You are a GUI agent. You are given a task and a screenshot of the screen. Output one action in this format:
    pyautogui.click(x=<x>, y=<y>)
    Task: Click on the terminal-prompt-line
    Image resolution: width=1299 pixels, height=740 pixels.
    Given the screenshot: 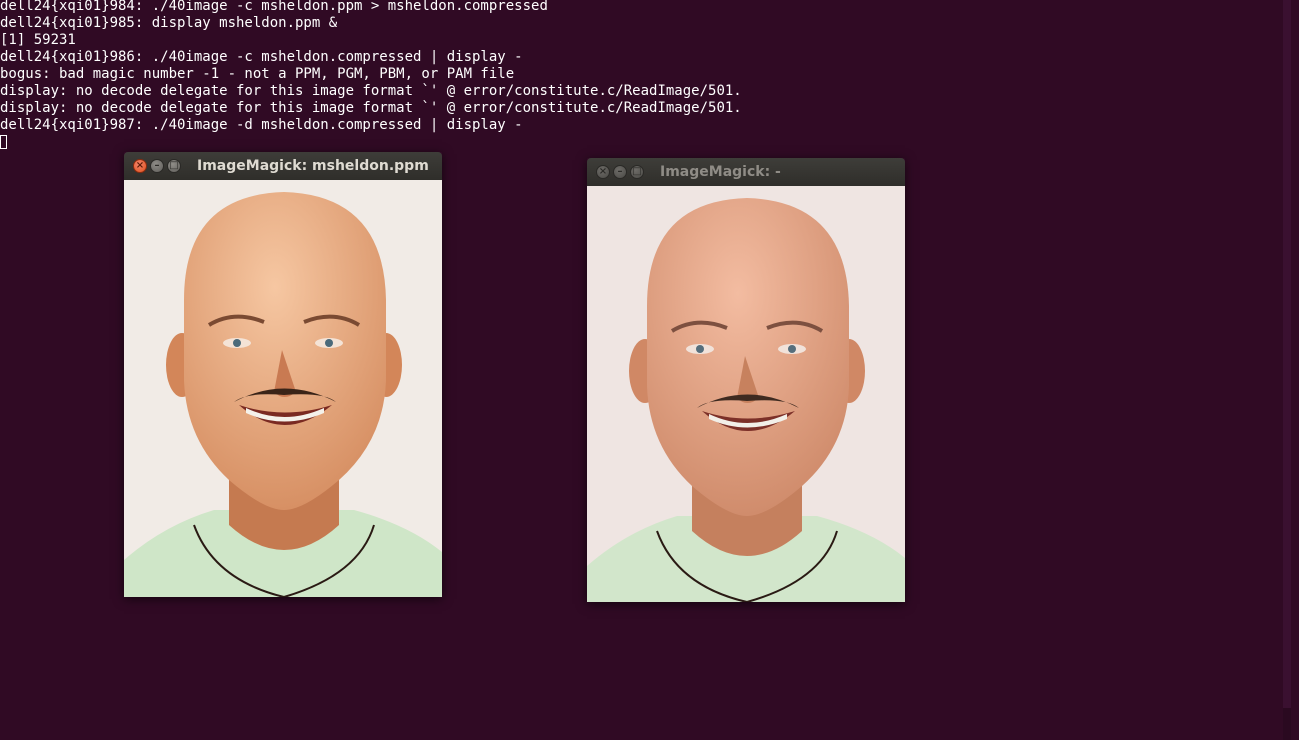 What is the action you would take?
    pyautogui.click(x=371, y=142)
    